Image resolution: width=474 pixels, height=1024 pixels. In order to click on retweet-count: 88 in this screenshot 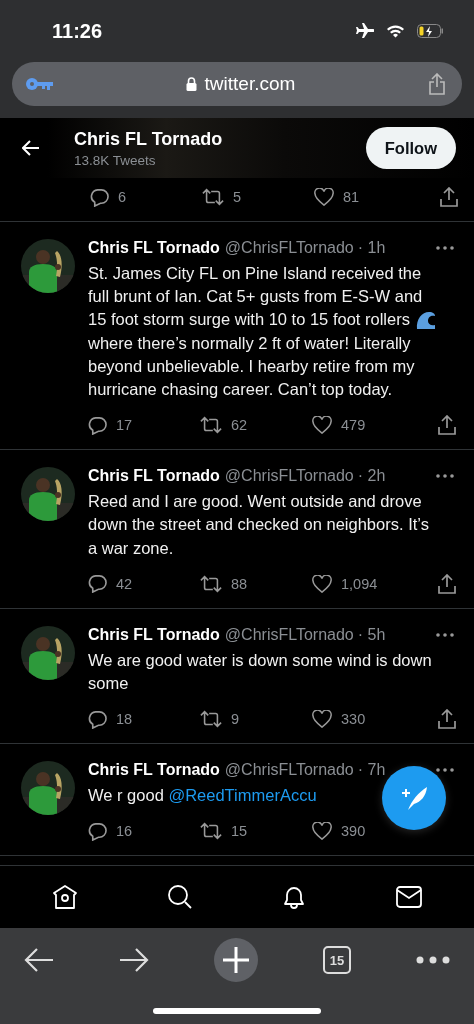, I will do `click(239, 583)`.